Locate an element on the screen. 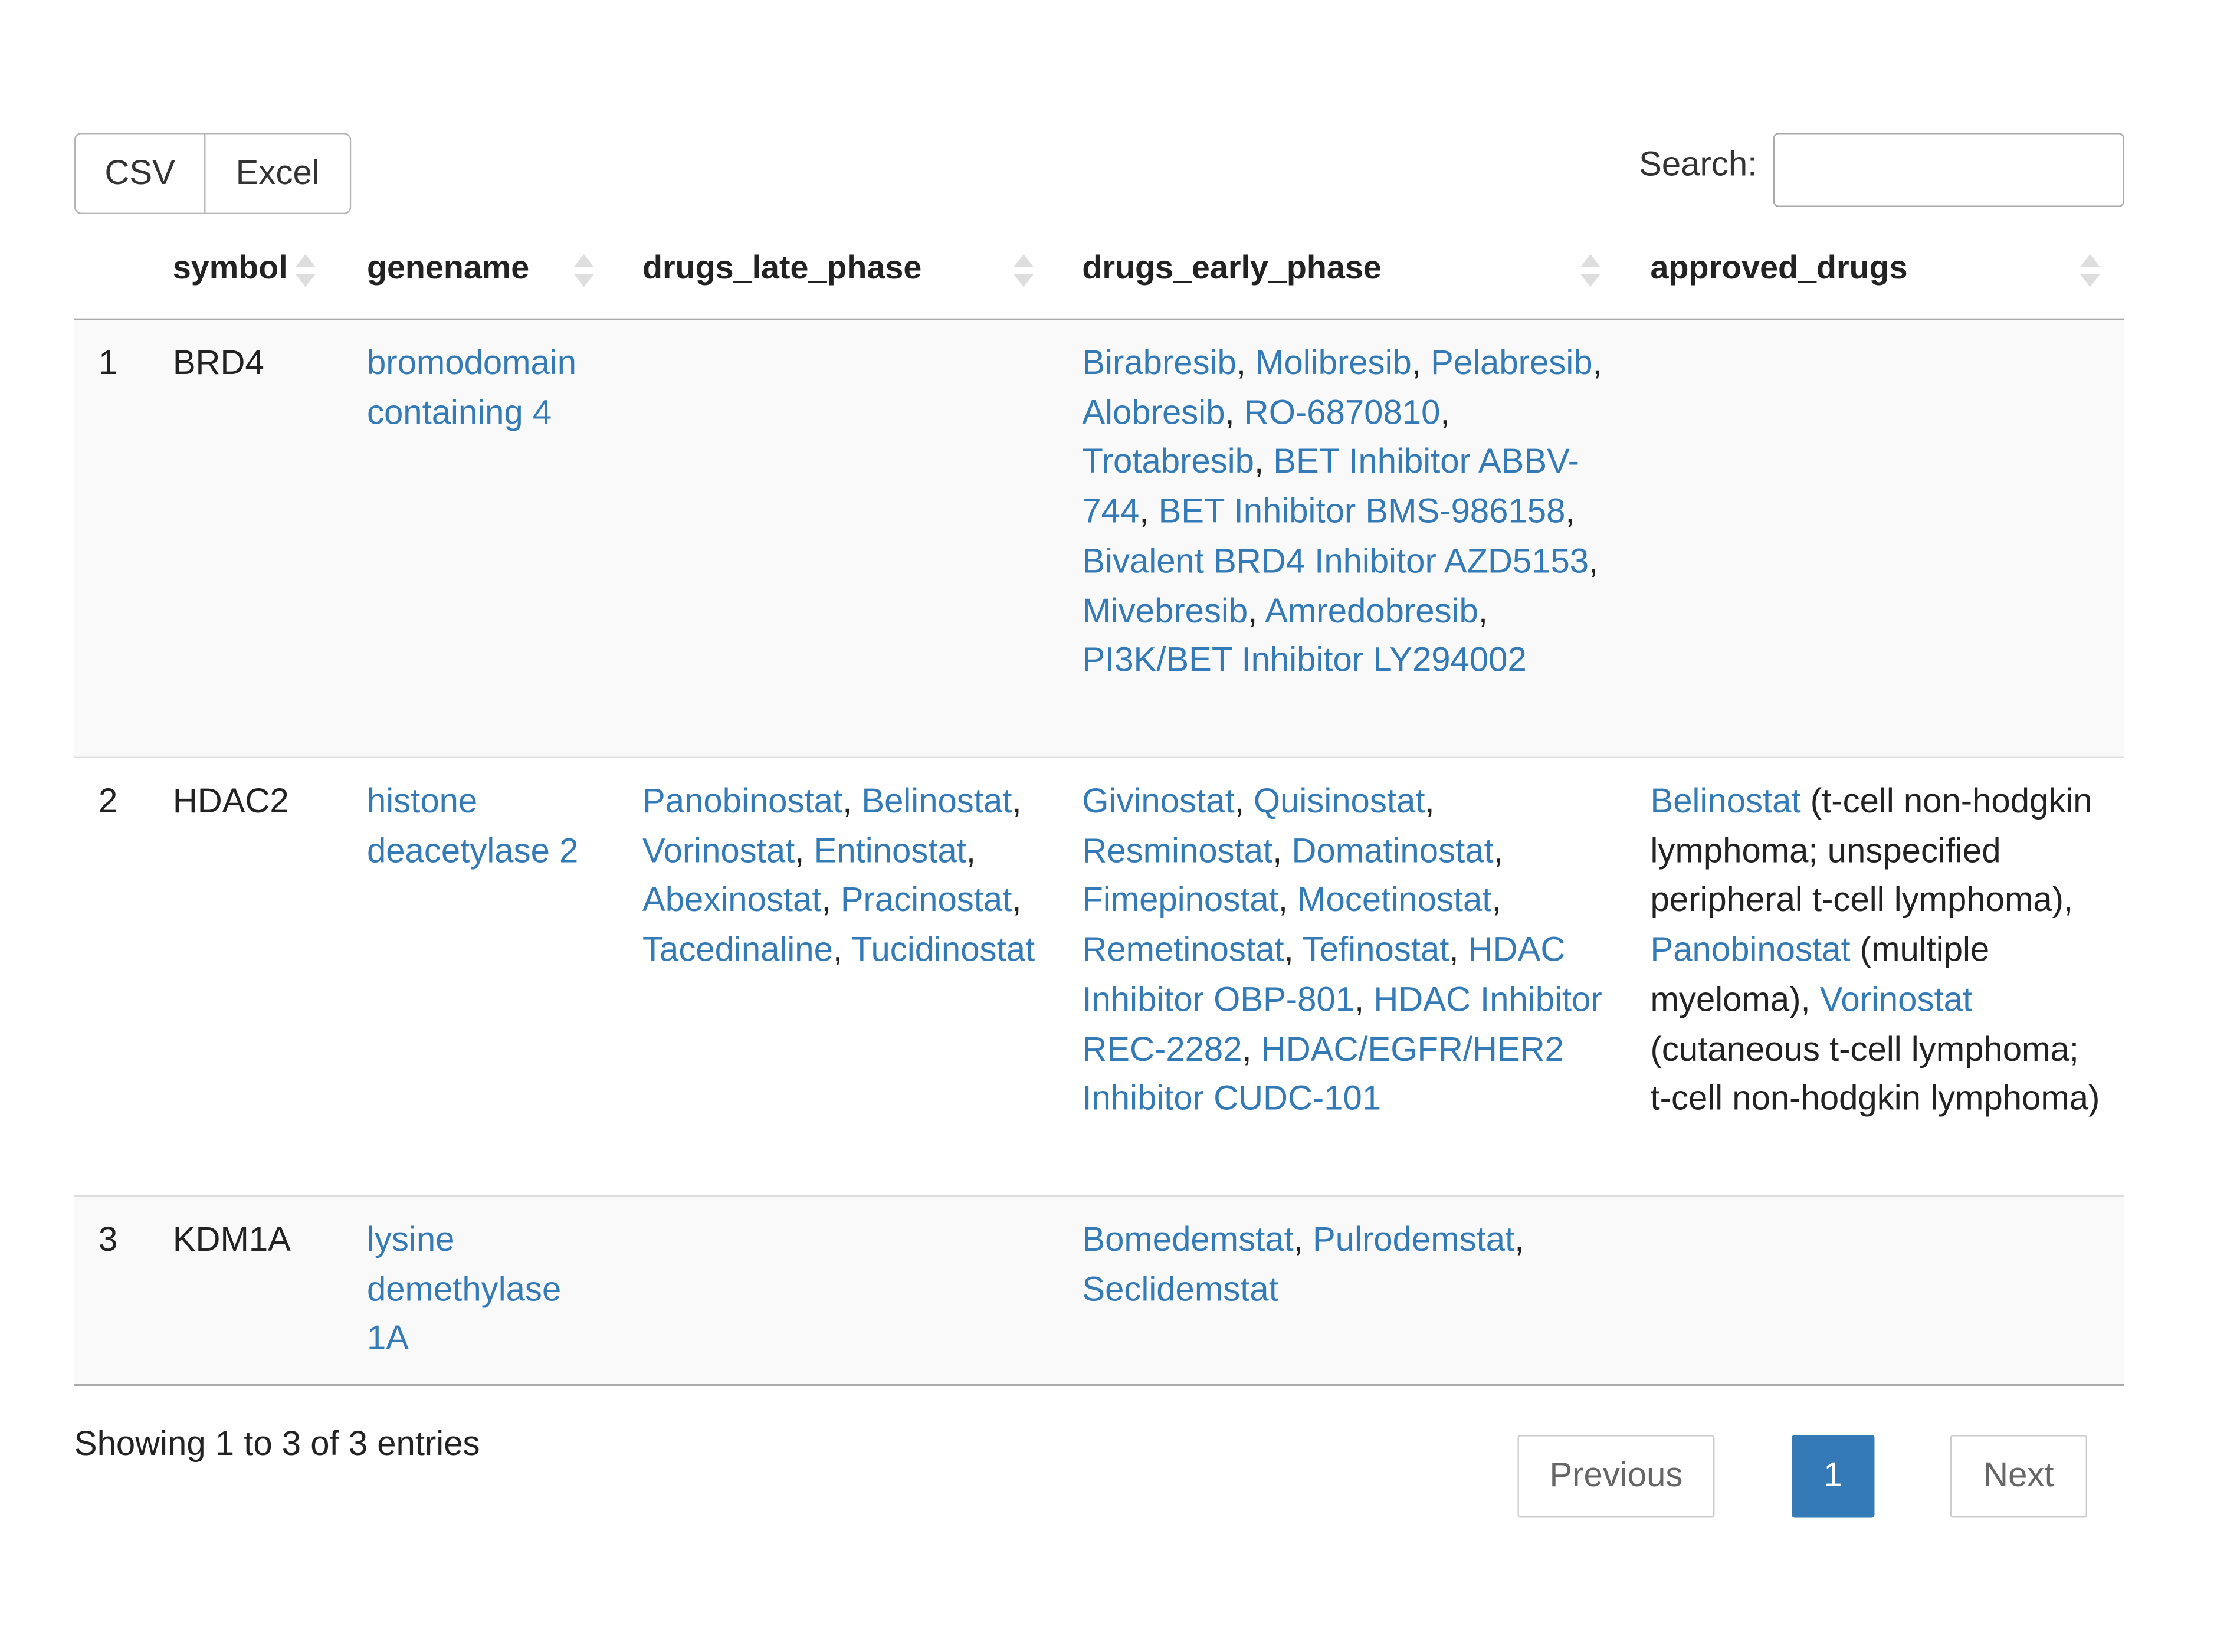 This screenshot has width=2227, height=1652. drug-link: Pracinostat is located at coordinates (926, 900).